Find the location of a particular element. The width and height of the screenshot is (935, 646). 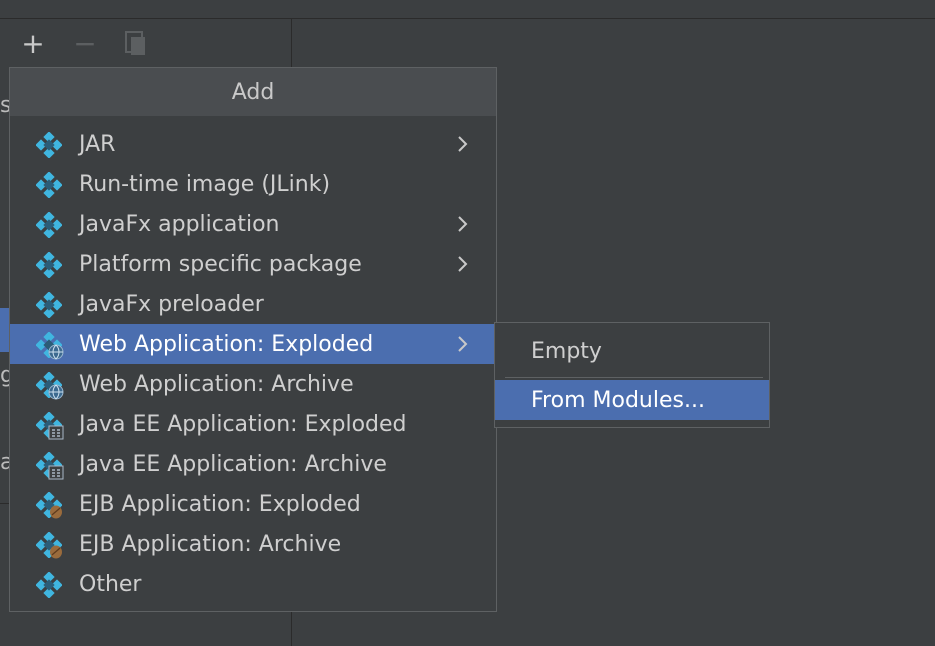

menu-item-web-application-exploded: Web Application: Exploded is located at coordinates (253, 344).